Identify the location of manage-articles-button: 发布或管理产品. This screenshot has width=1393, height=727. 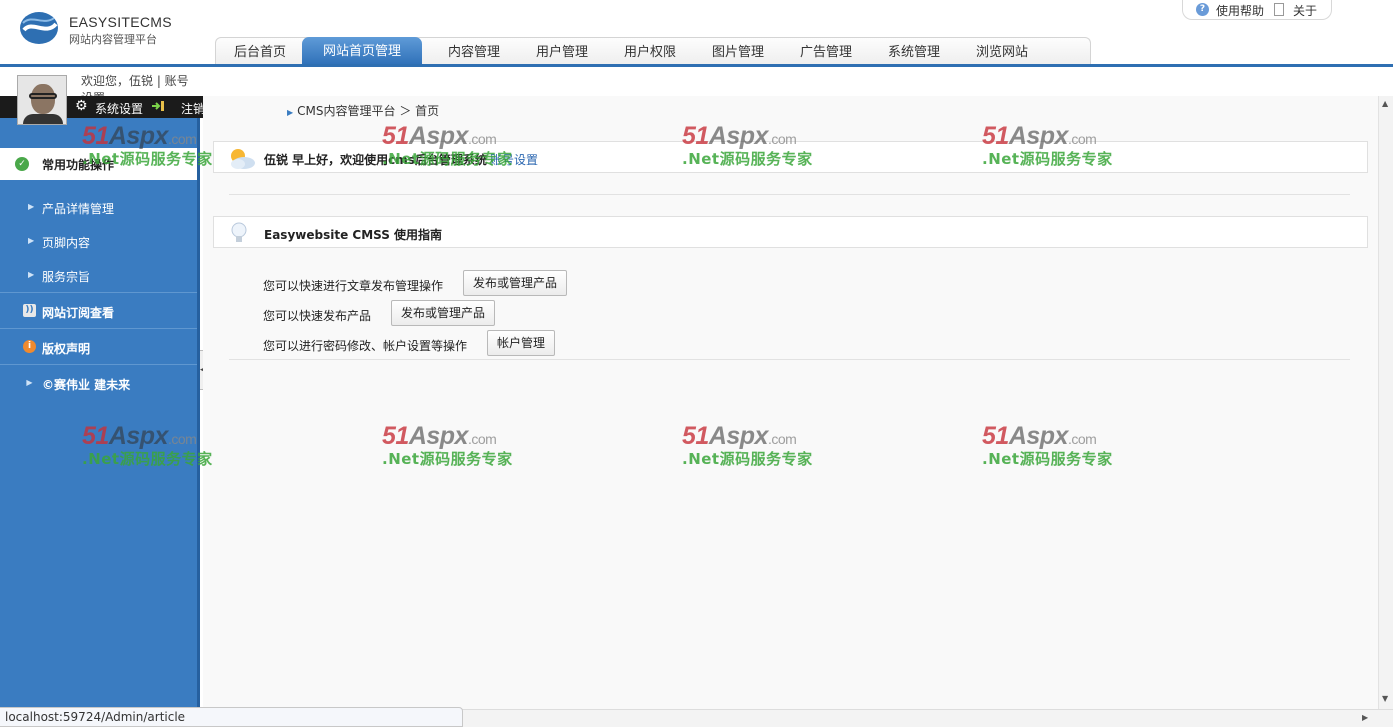
(515, 283).